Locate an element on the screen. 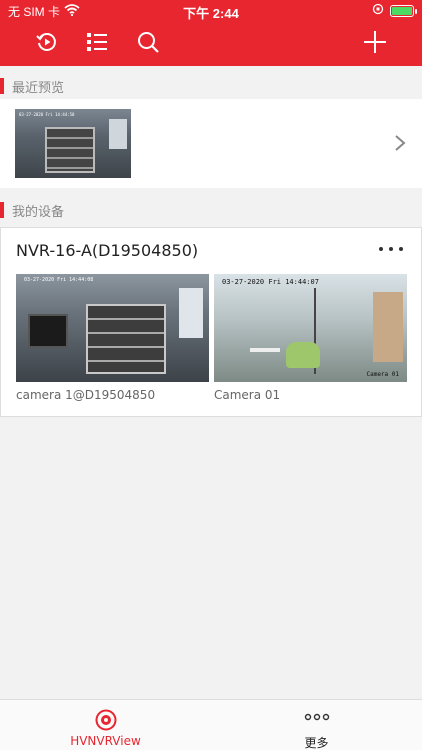 Image resolution: width=422 pixels, height=750 pixels. device-list-button is located at coordinates (97, 44).